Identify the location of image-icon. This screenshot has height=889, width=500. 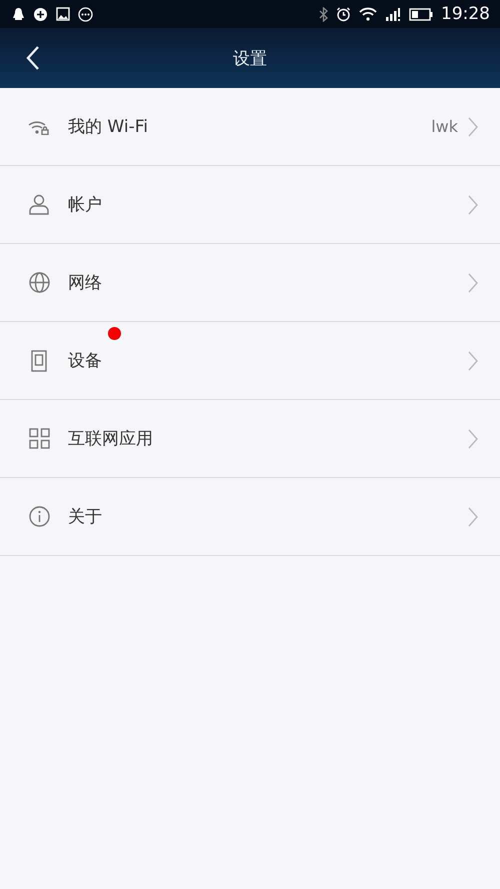
(63, 14).